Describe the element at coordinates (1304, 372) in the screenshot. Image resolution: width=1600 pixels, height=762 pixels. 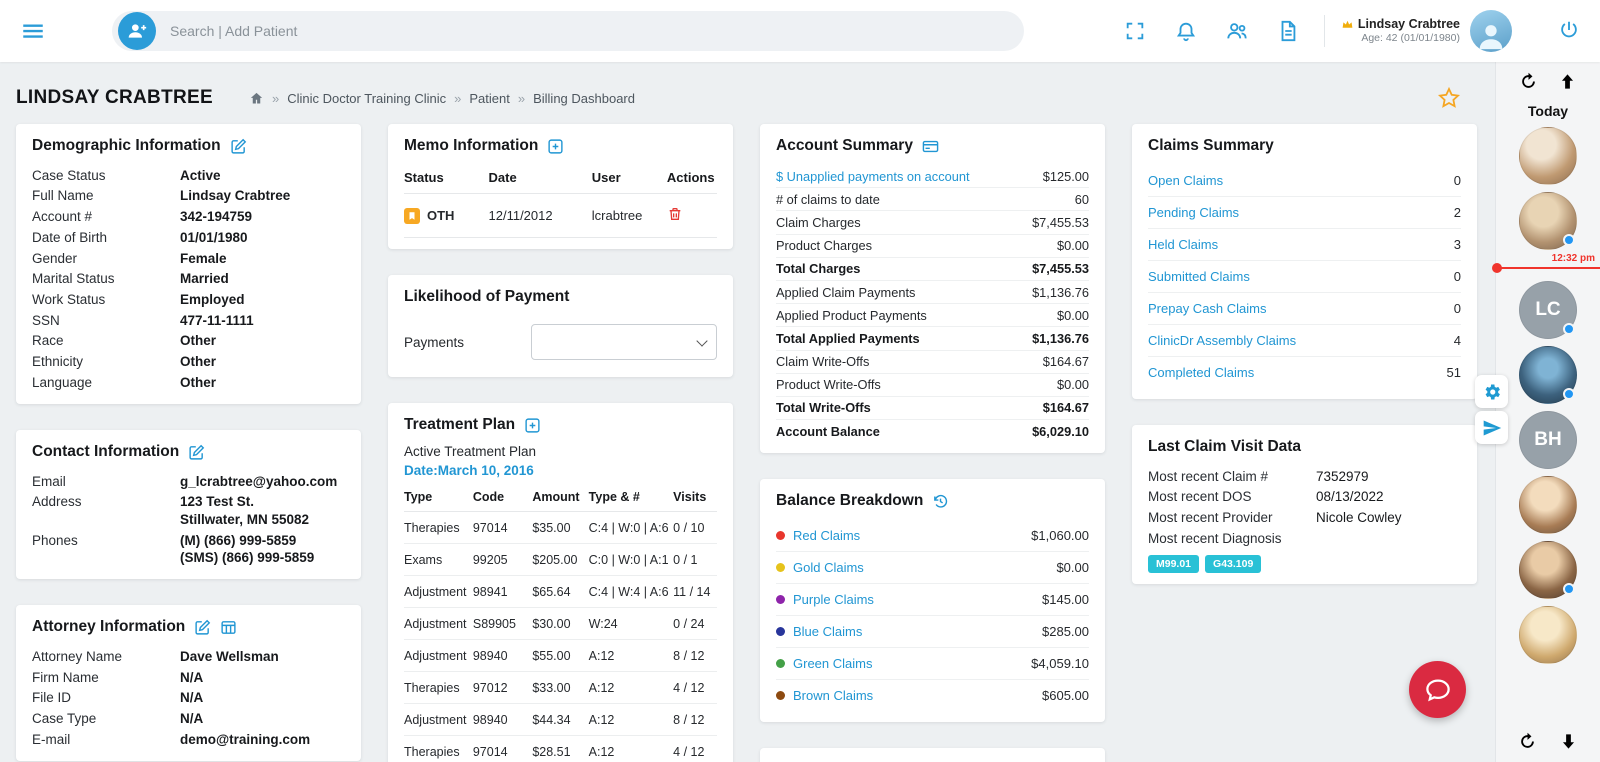
I see `claims-row: Completed Claims 51` at that location.